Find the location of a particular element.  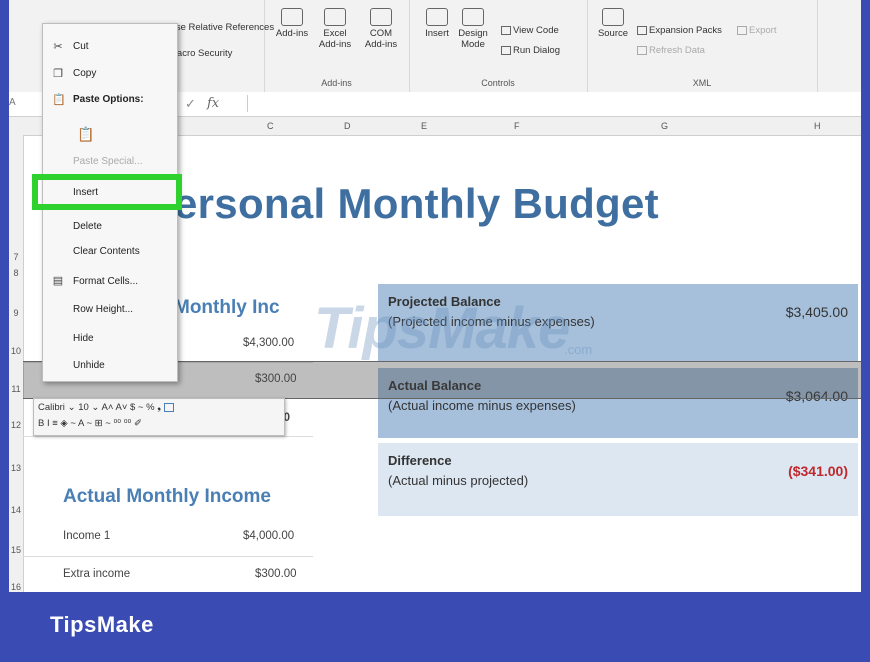

refresh-data-icon is located at coordinates (642, 50).